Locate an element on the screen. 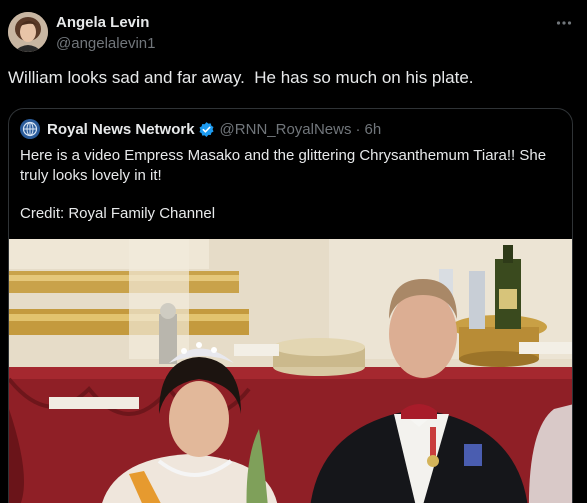  quoted-author-avatar is located at coordinates (30, 129).